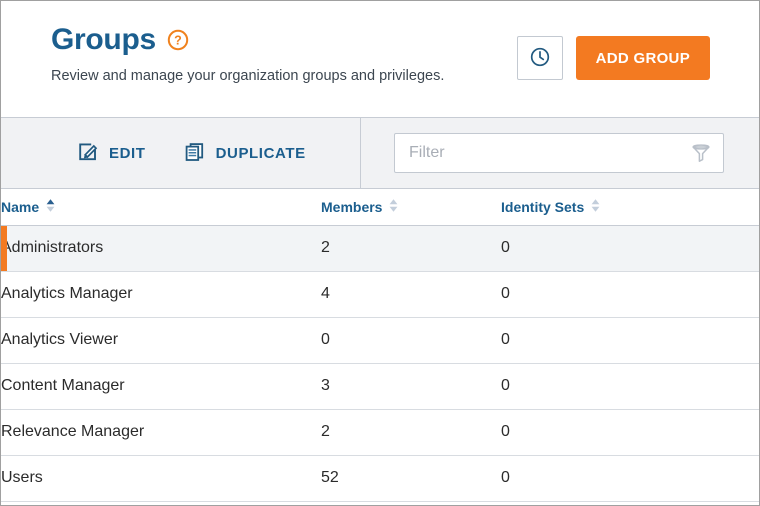 Image resolution: width=760 pixels, height=506 pixels. I want to click on filter-wrap, so click(559, 153).